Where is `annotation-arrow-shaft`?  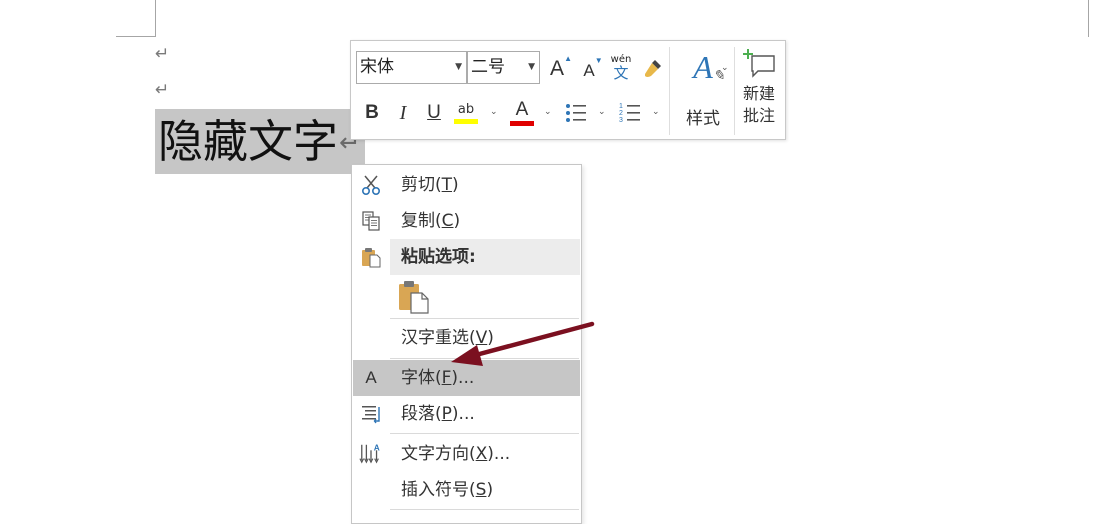 annotation-arrow-shaft is located at coordinates (532, 340).